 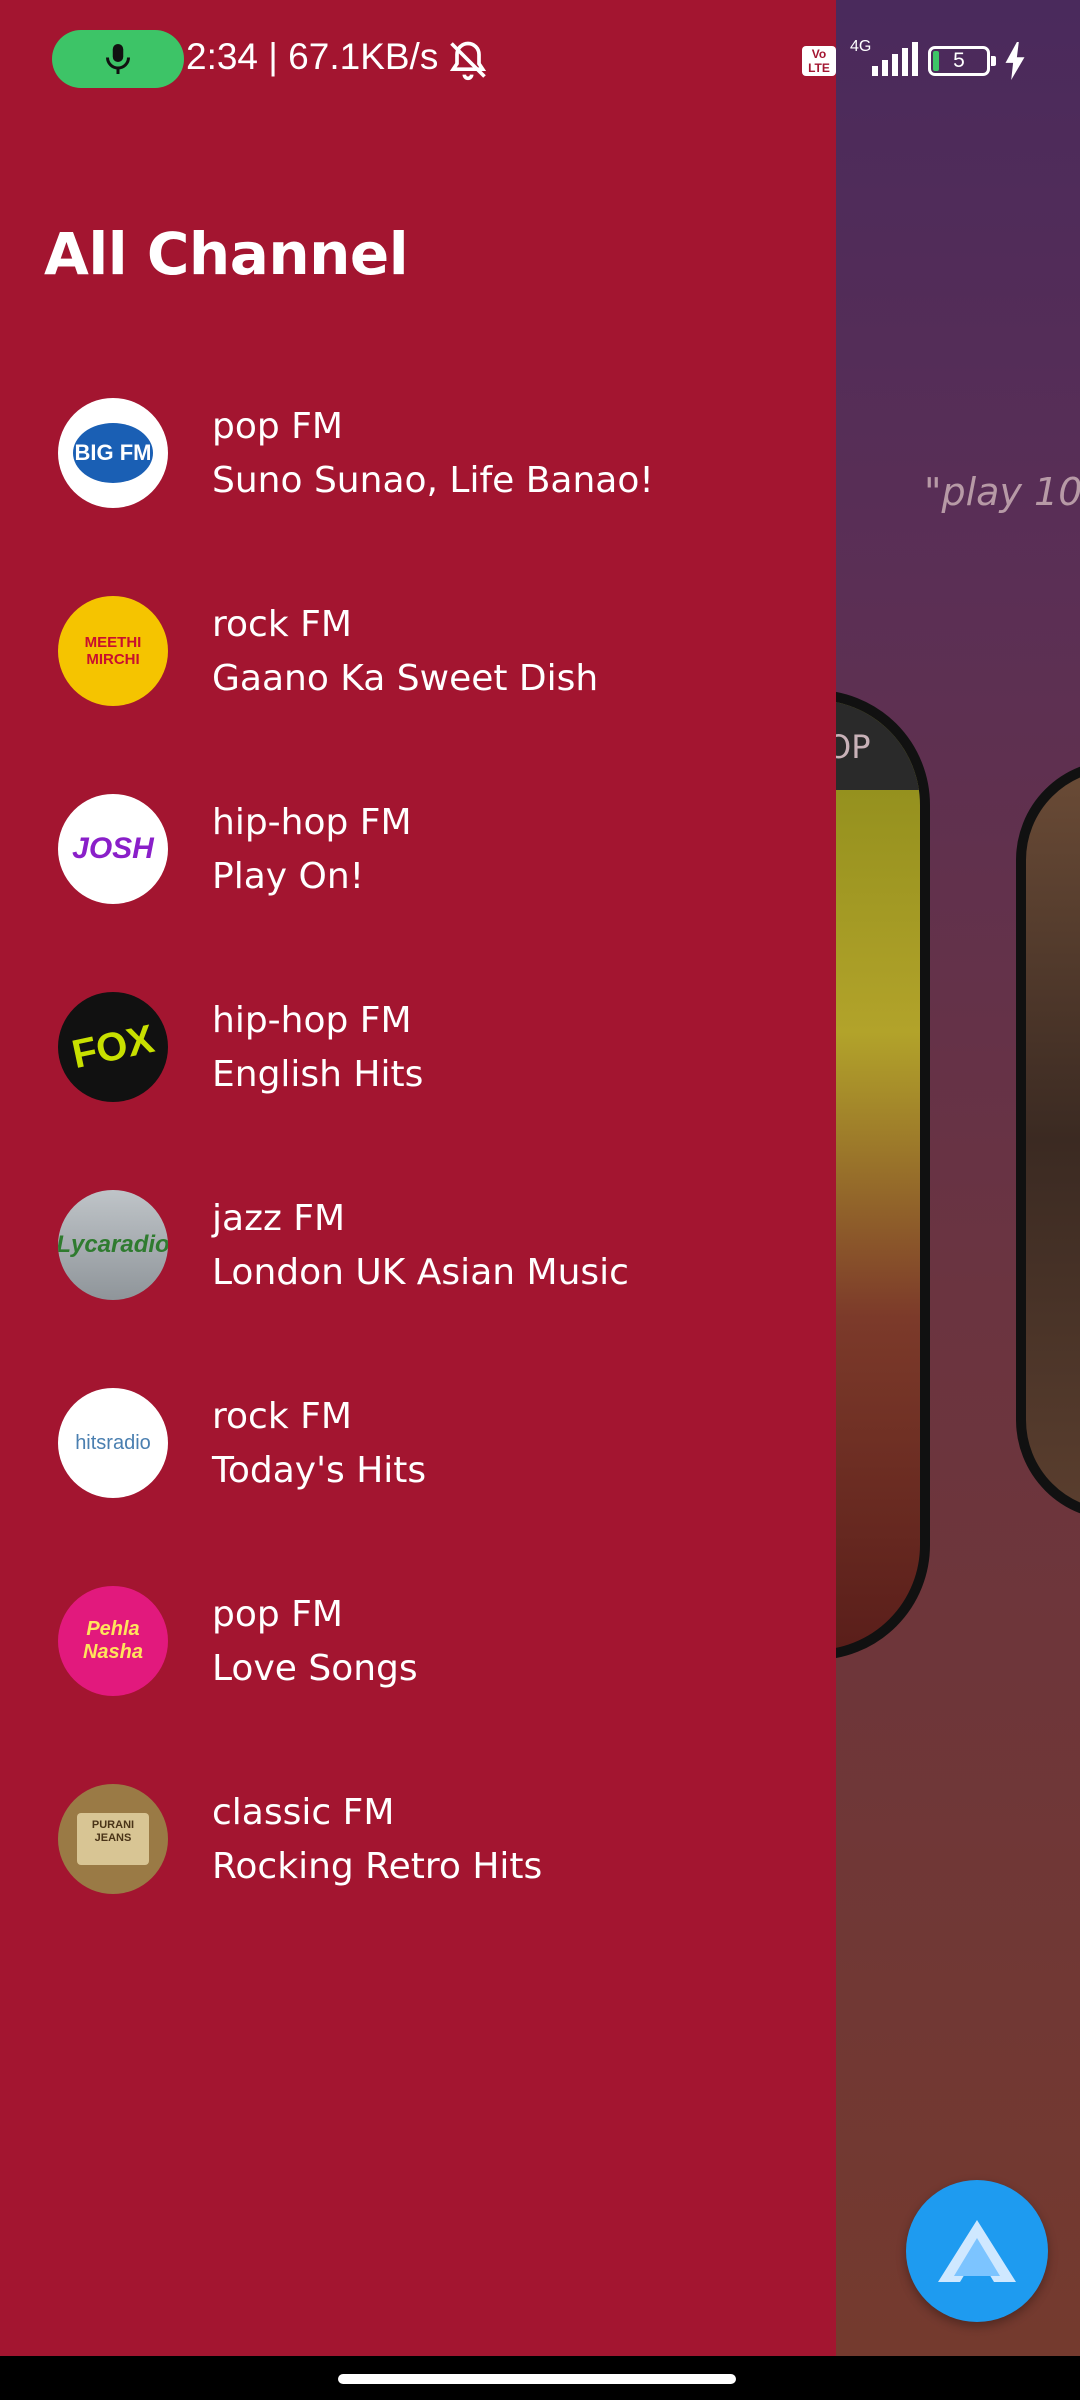 What do you see at coordinates (819, 61) in the screenshot?
I see `volte-icon: Vo LTE` at bounding box center [819, 61].